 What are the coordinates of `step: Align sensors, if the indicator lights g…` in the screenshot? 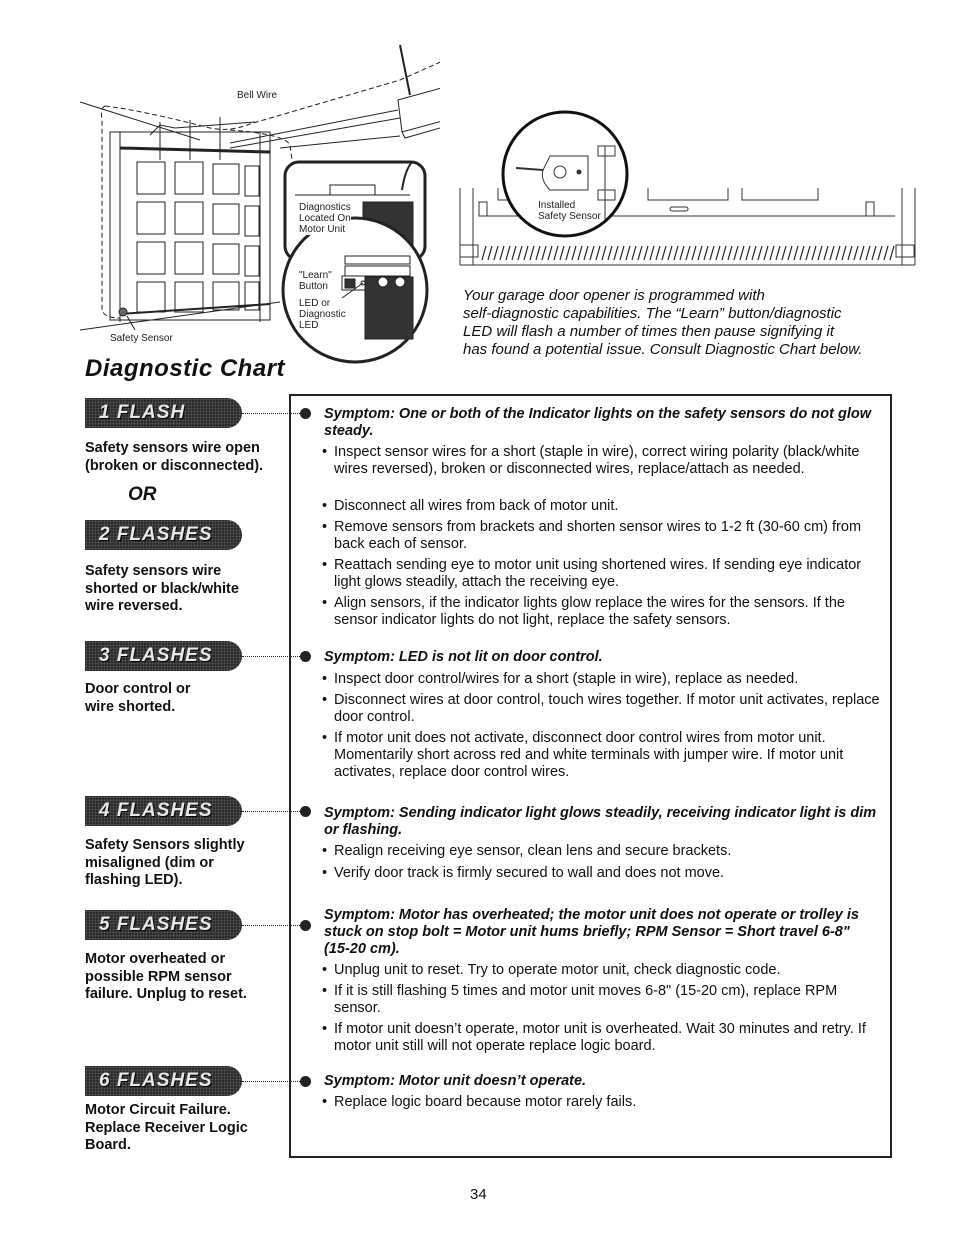 It's located at (604, 612).